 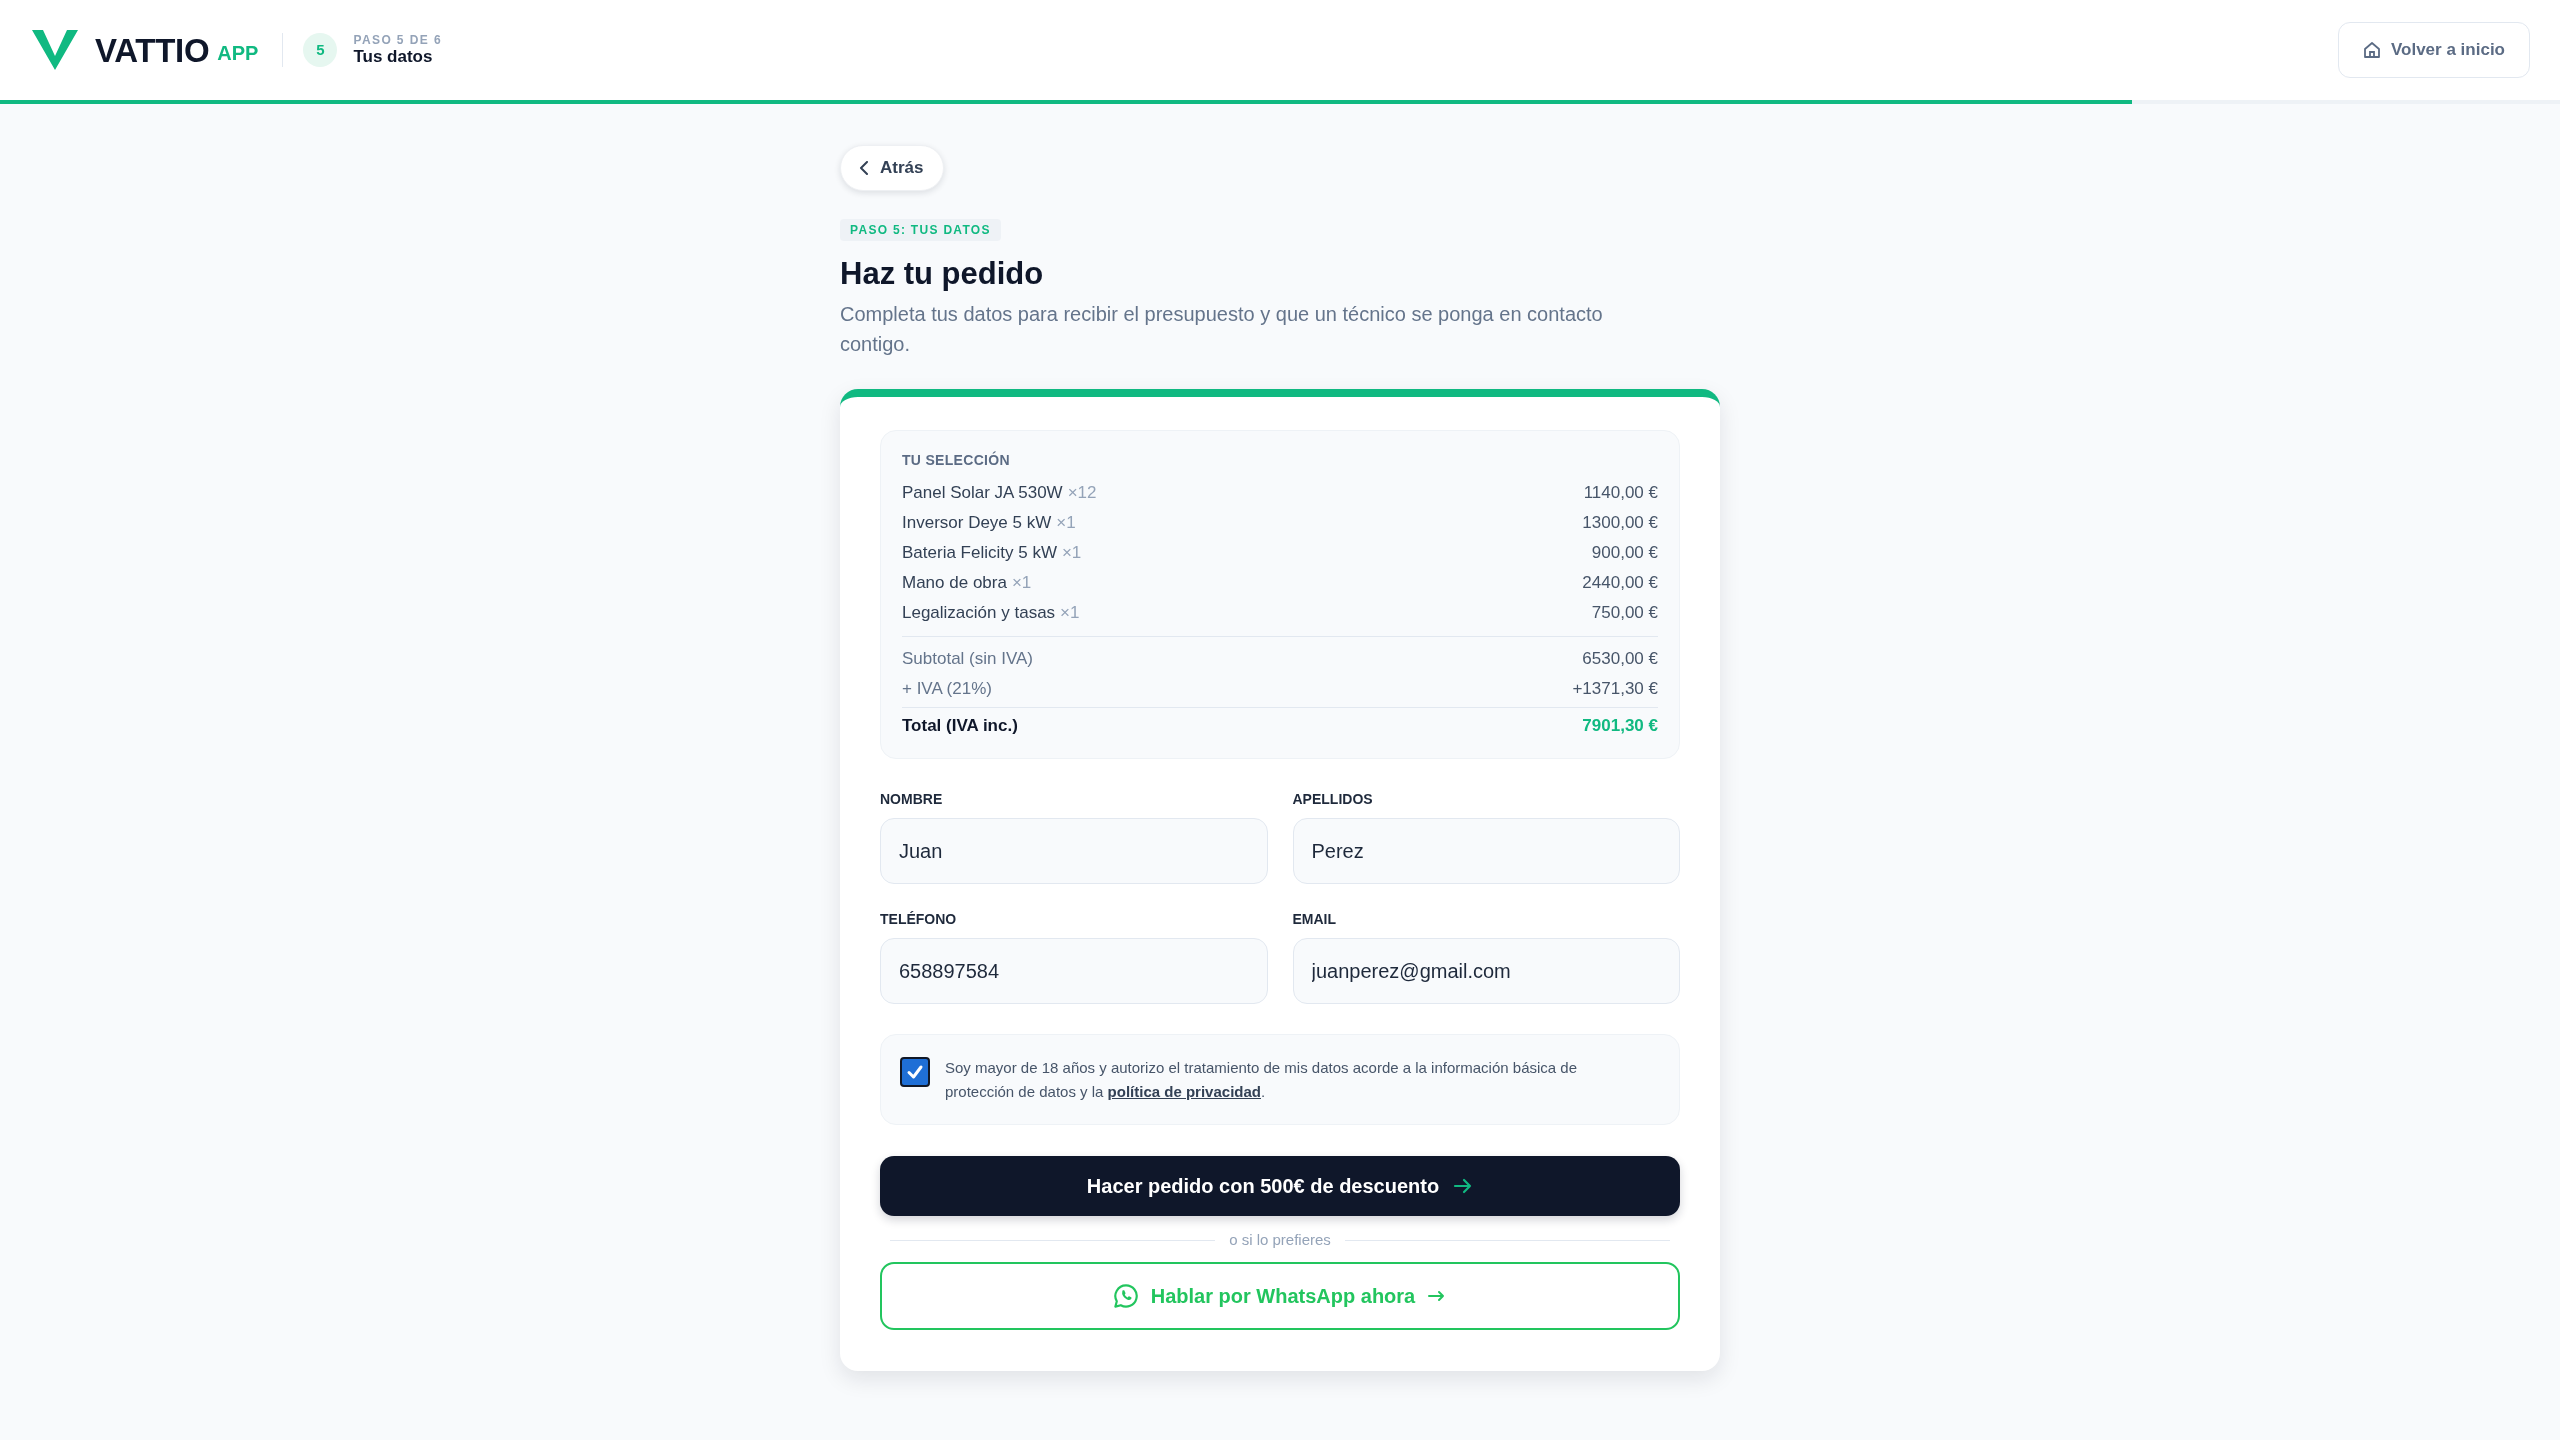 I want to click on item-price: 750,00 €, so click(x=1624, y=613).